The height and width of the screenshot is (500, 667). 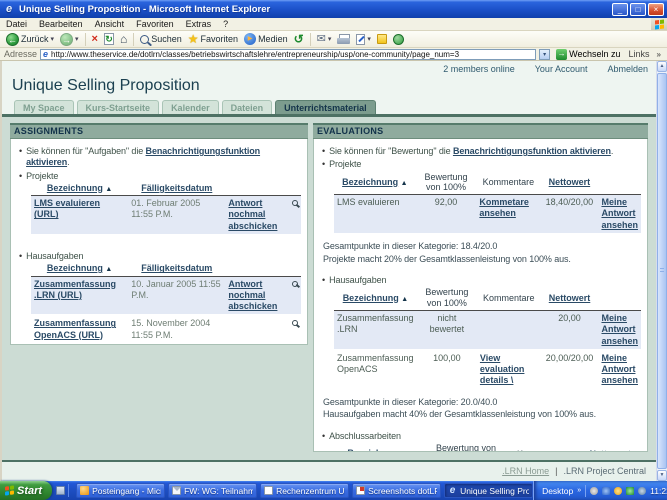 I want to click on score-value: 100,00, so click(x=447, y=357).